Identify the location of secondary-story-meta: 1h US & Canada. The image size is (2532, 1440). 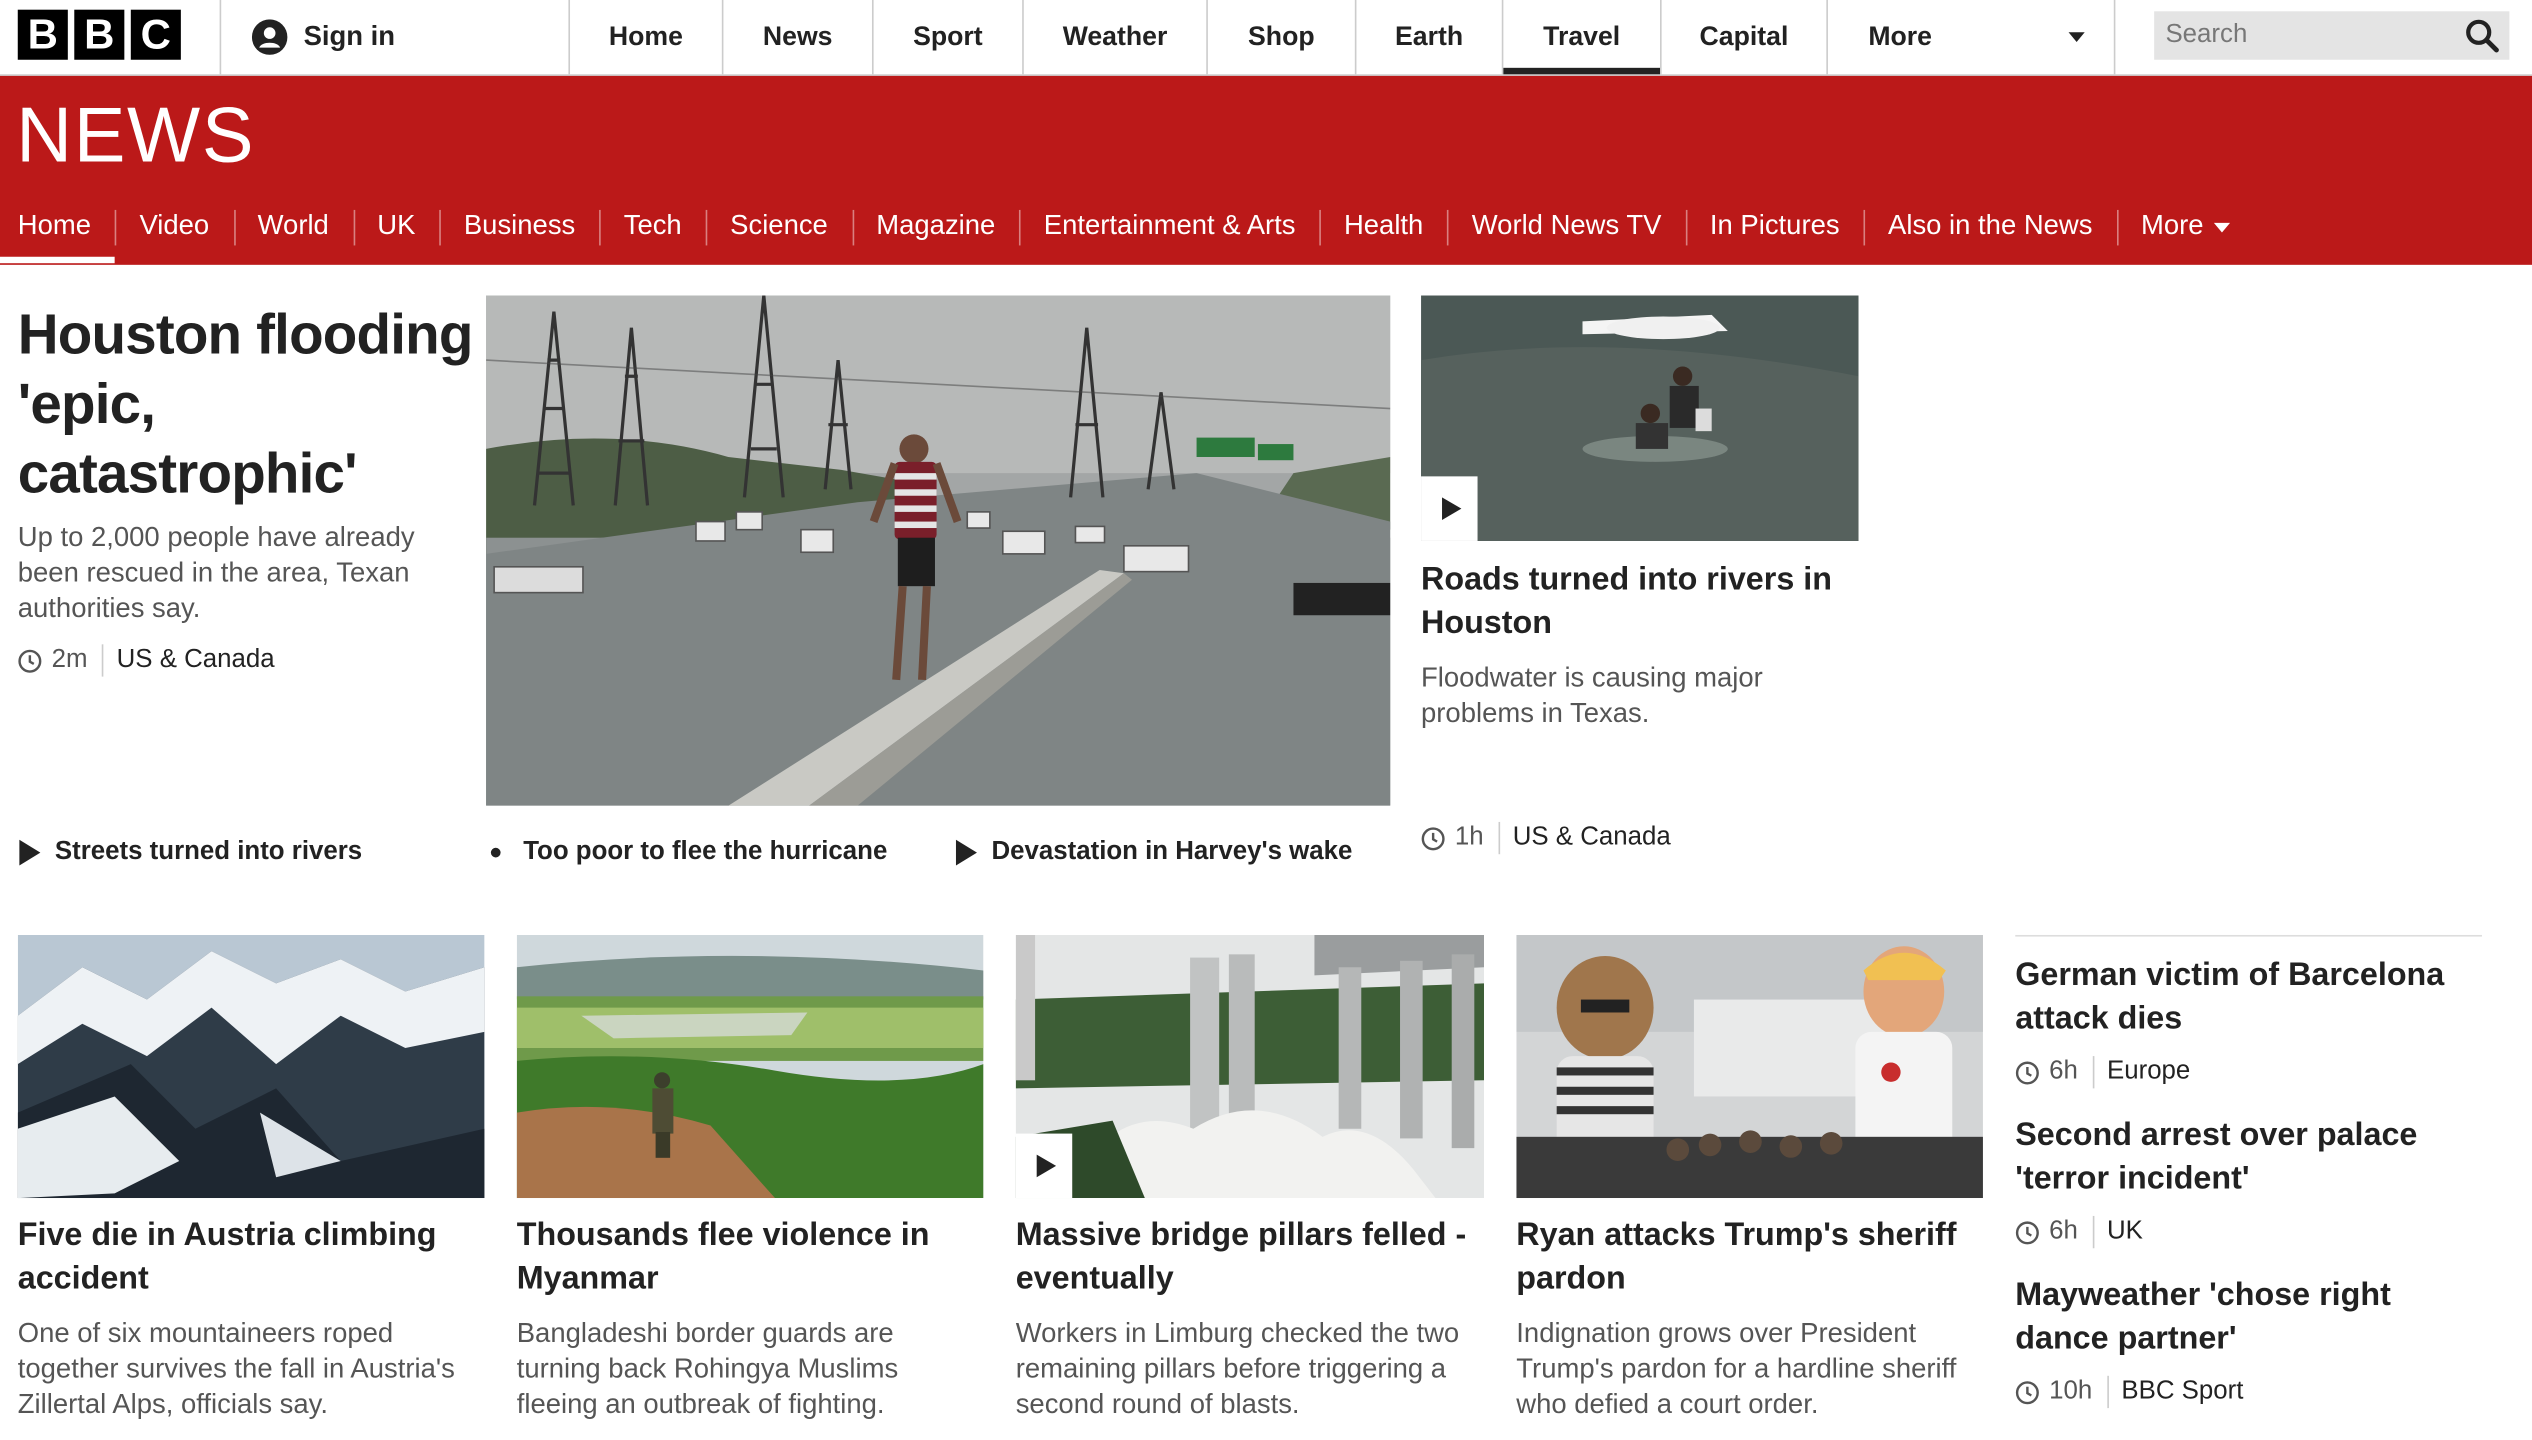
(1546, 838).